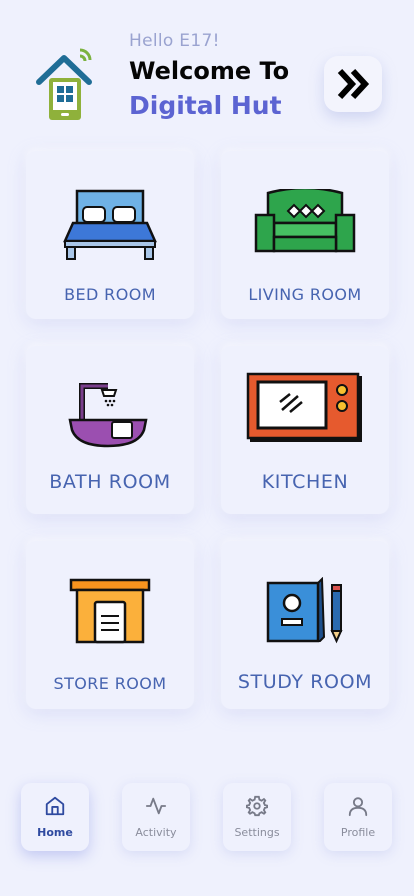 The width and height of the screenshot is (414, 896). Describe the element at coordinates (156, 832) in the screenshot. I see `nav-label: Activity` at that location.